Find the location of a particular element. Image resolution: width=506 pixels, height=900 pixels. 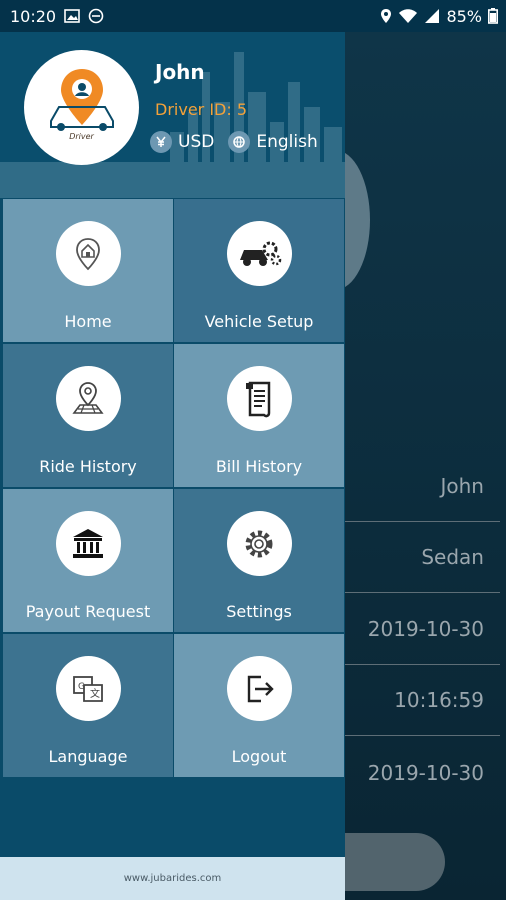

logout-icon is located at coordinates (260, 688).